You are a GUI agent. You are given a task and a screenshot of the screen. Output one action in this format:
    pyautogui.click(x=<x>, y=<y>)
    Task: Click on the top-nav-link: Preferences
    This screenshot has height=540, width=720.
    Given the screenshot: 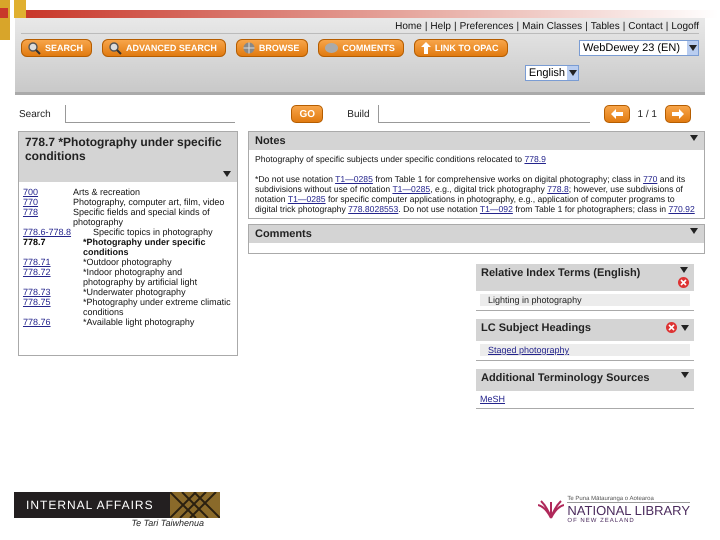 What is the action you would take?
    pyautogui.click(x=487, y=26)
    